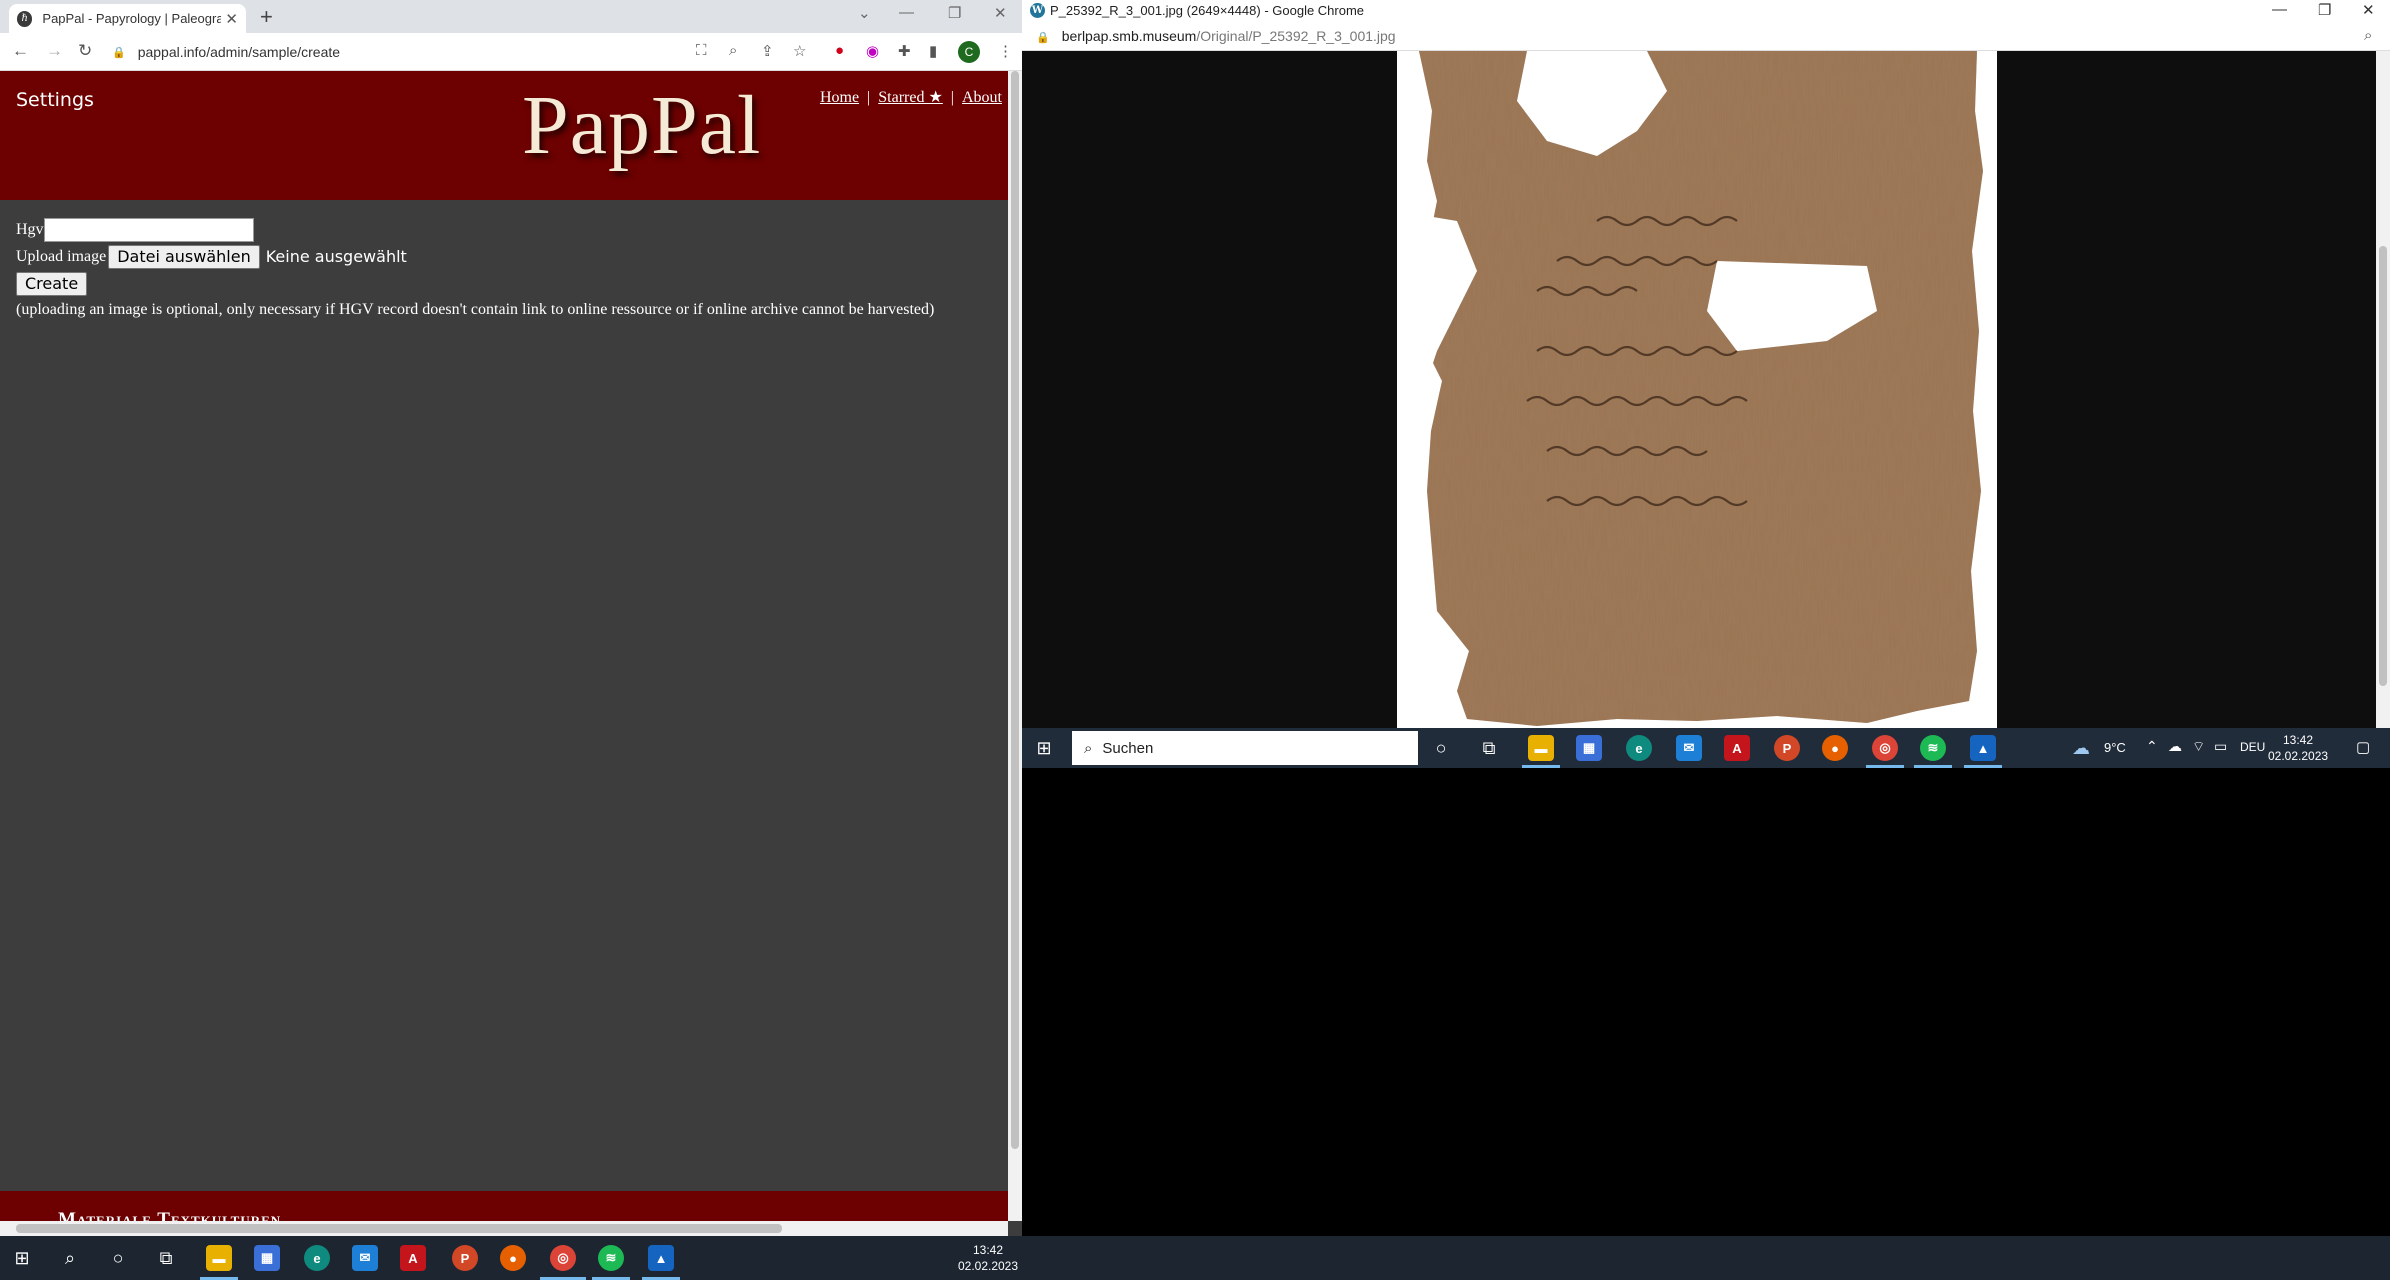  I want to click on clock-time: 13:42, so click(2298, 740).